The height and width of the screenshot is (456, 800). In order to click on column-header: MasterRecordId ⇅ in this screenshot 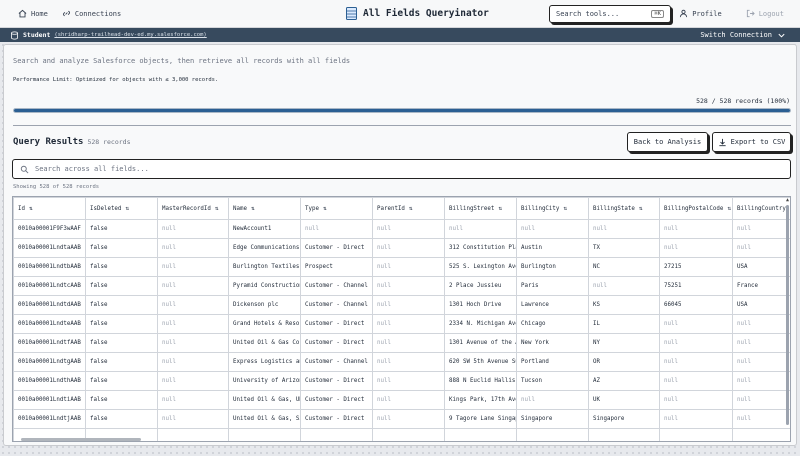, I will do `click(193, 208)`.